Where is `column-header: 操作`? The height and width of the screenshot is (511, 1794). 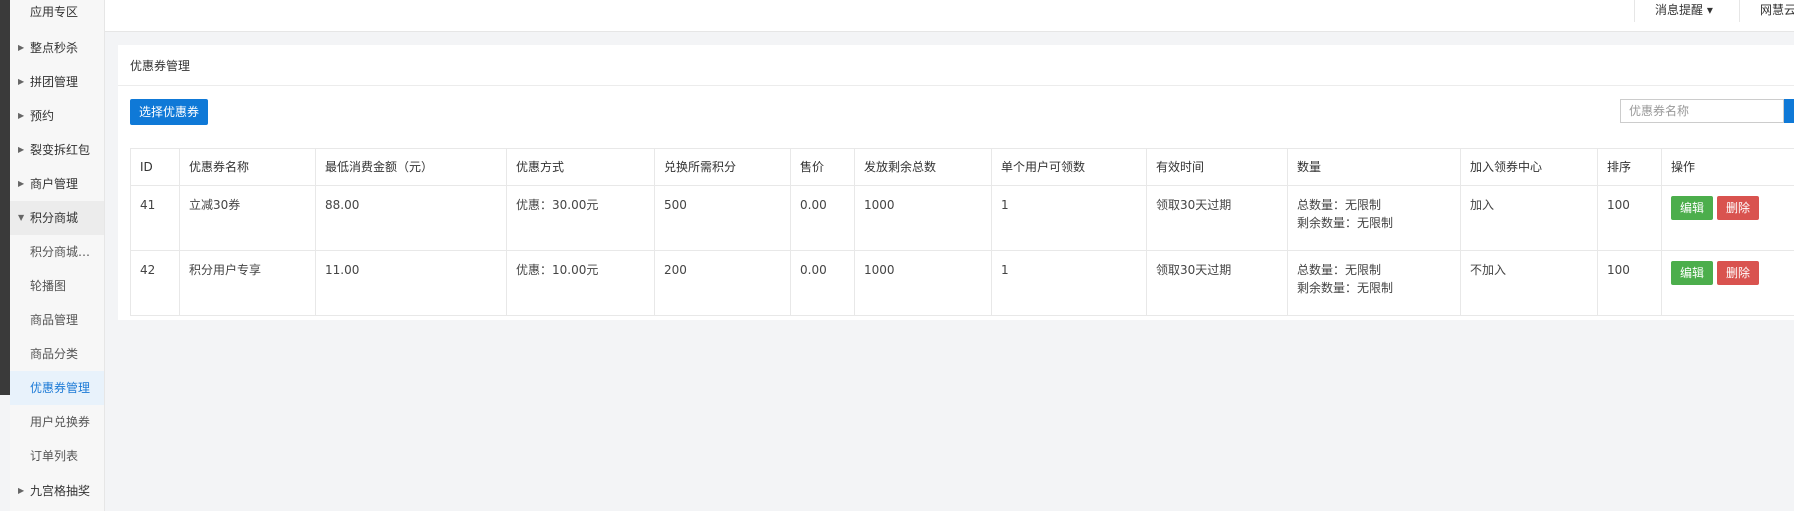
column-header: 操作 is located at coordinates (1727, 167).